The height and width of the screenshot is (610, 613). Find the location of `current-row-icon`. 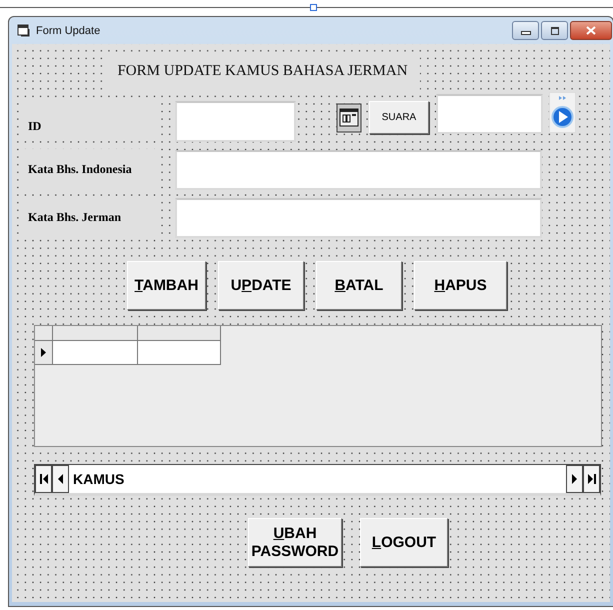

current-row-icon is located at coordinates (43, 352).